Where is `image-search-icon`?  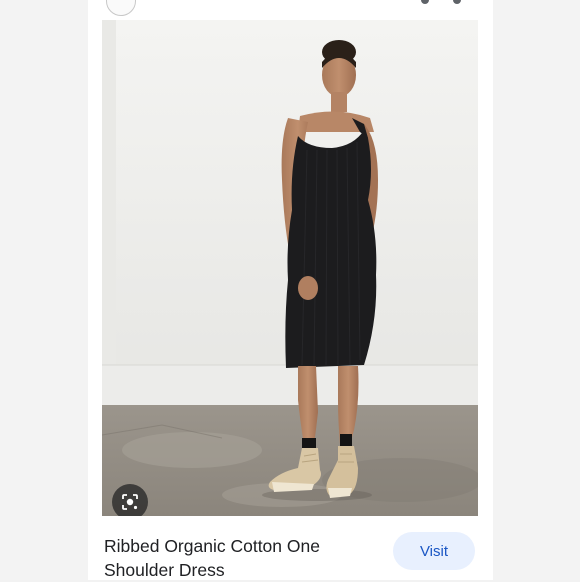 image-search-icon is located at coordinates (130, 502).